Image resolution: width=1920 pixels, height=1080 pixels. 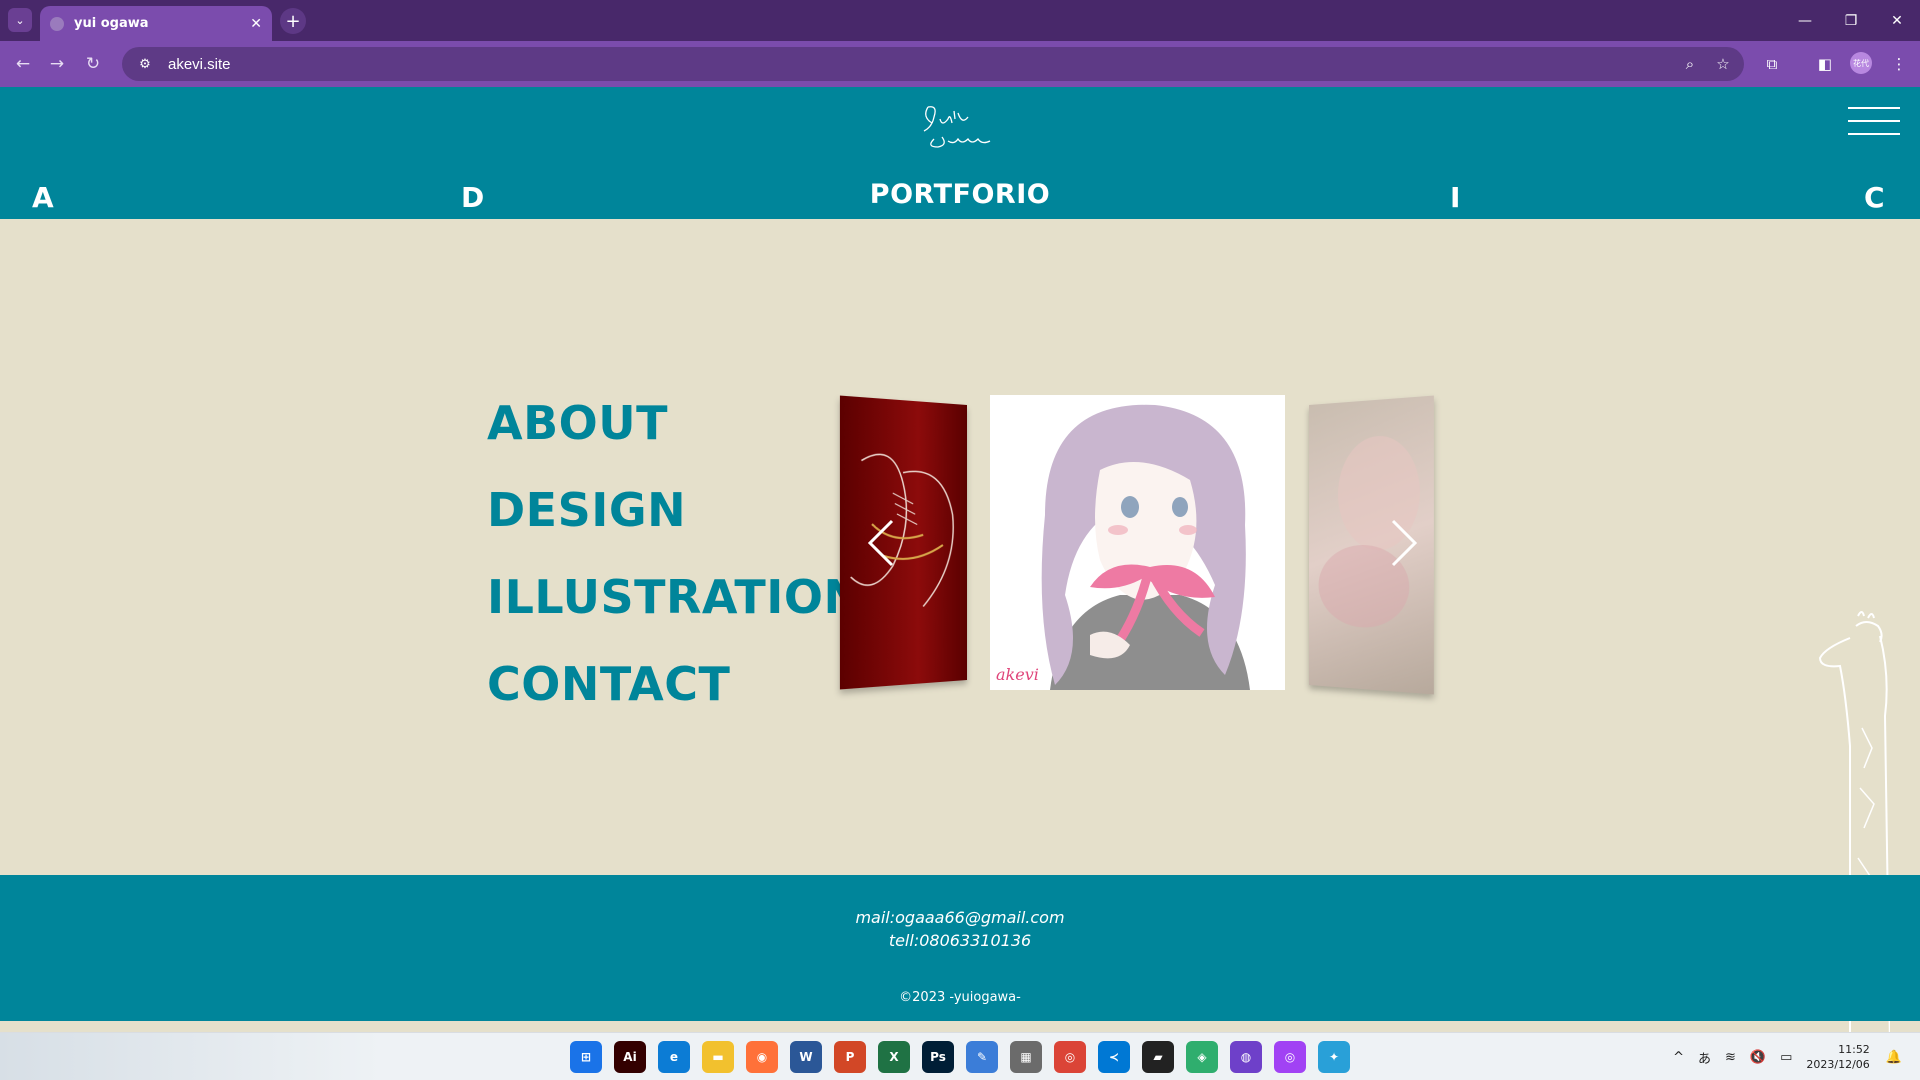 I want to click on tray-chevron-icon: ^, so click(x=1678, y=1057).